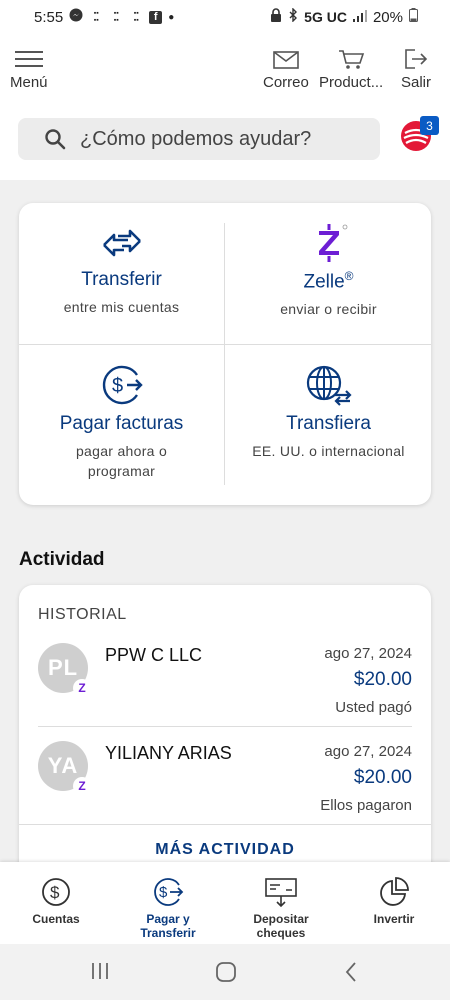 The height and width of the screenshot is (1000, 450). What do you see at coordinates (328, 298) in the screenshot?
I see `zelle-tile: Zelle® enviar o recibir` at bounding box center [328, 298].